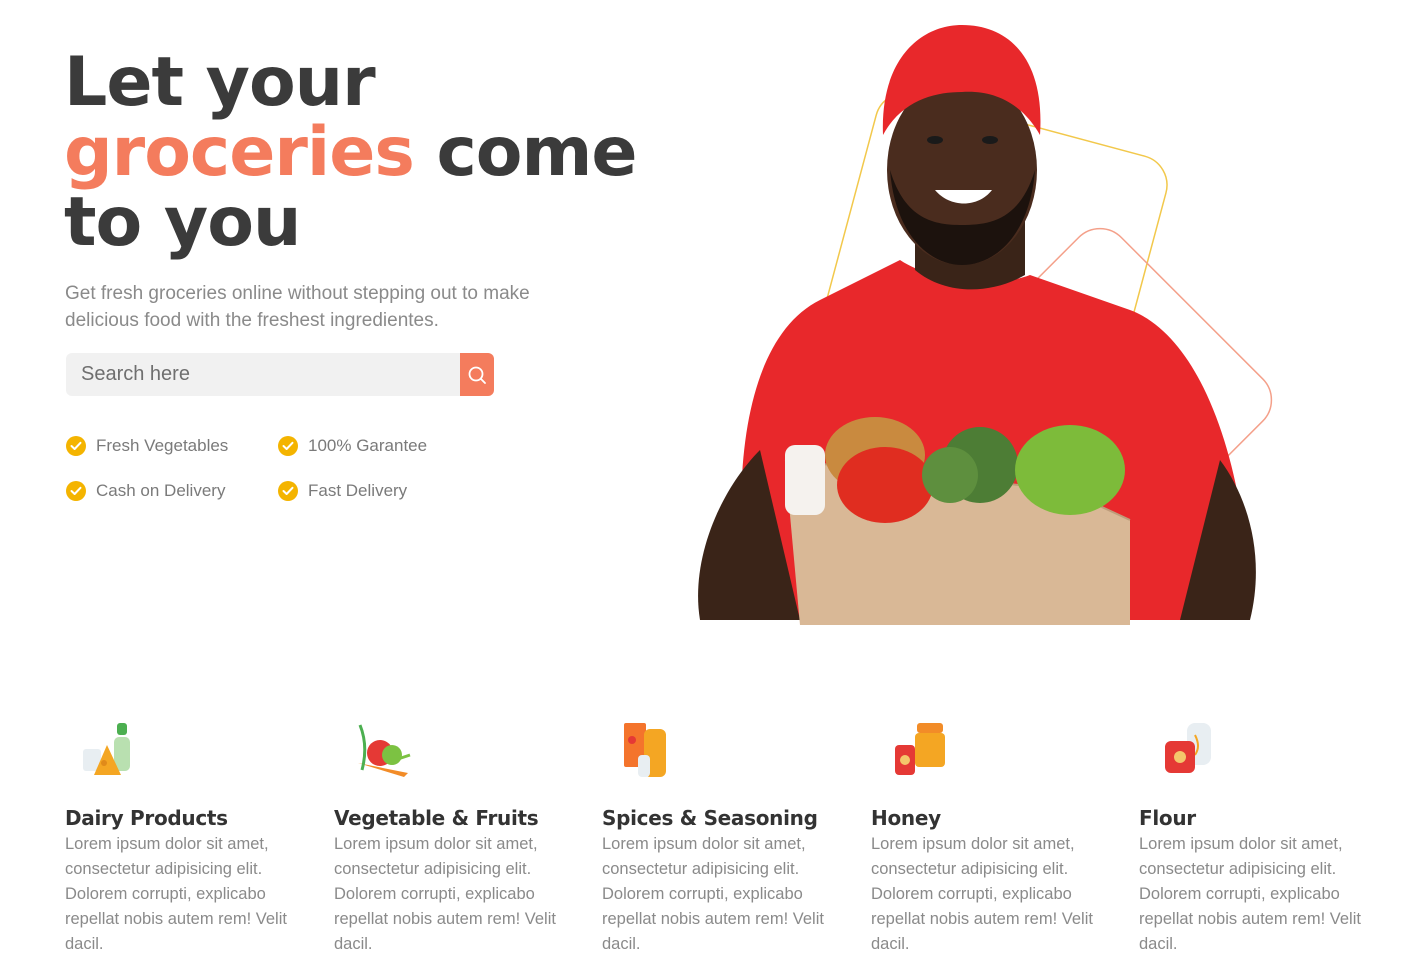  What do you see at coordinates (1070, 470) in the screenshot?
I see `lettuce` at bounding box center [1070, 470].